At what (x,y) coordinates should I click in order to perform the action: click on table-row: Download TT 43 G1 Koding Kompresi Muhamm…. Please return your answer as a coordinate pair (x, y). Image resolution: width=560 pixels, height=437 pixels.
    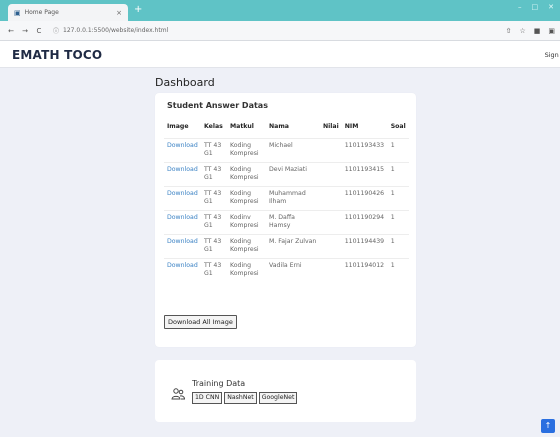
    Looking at the image, I should click on (286, 198).